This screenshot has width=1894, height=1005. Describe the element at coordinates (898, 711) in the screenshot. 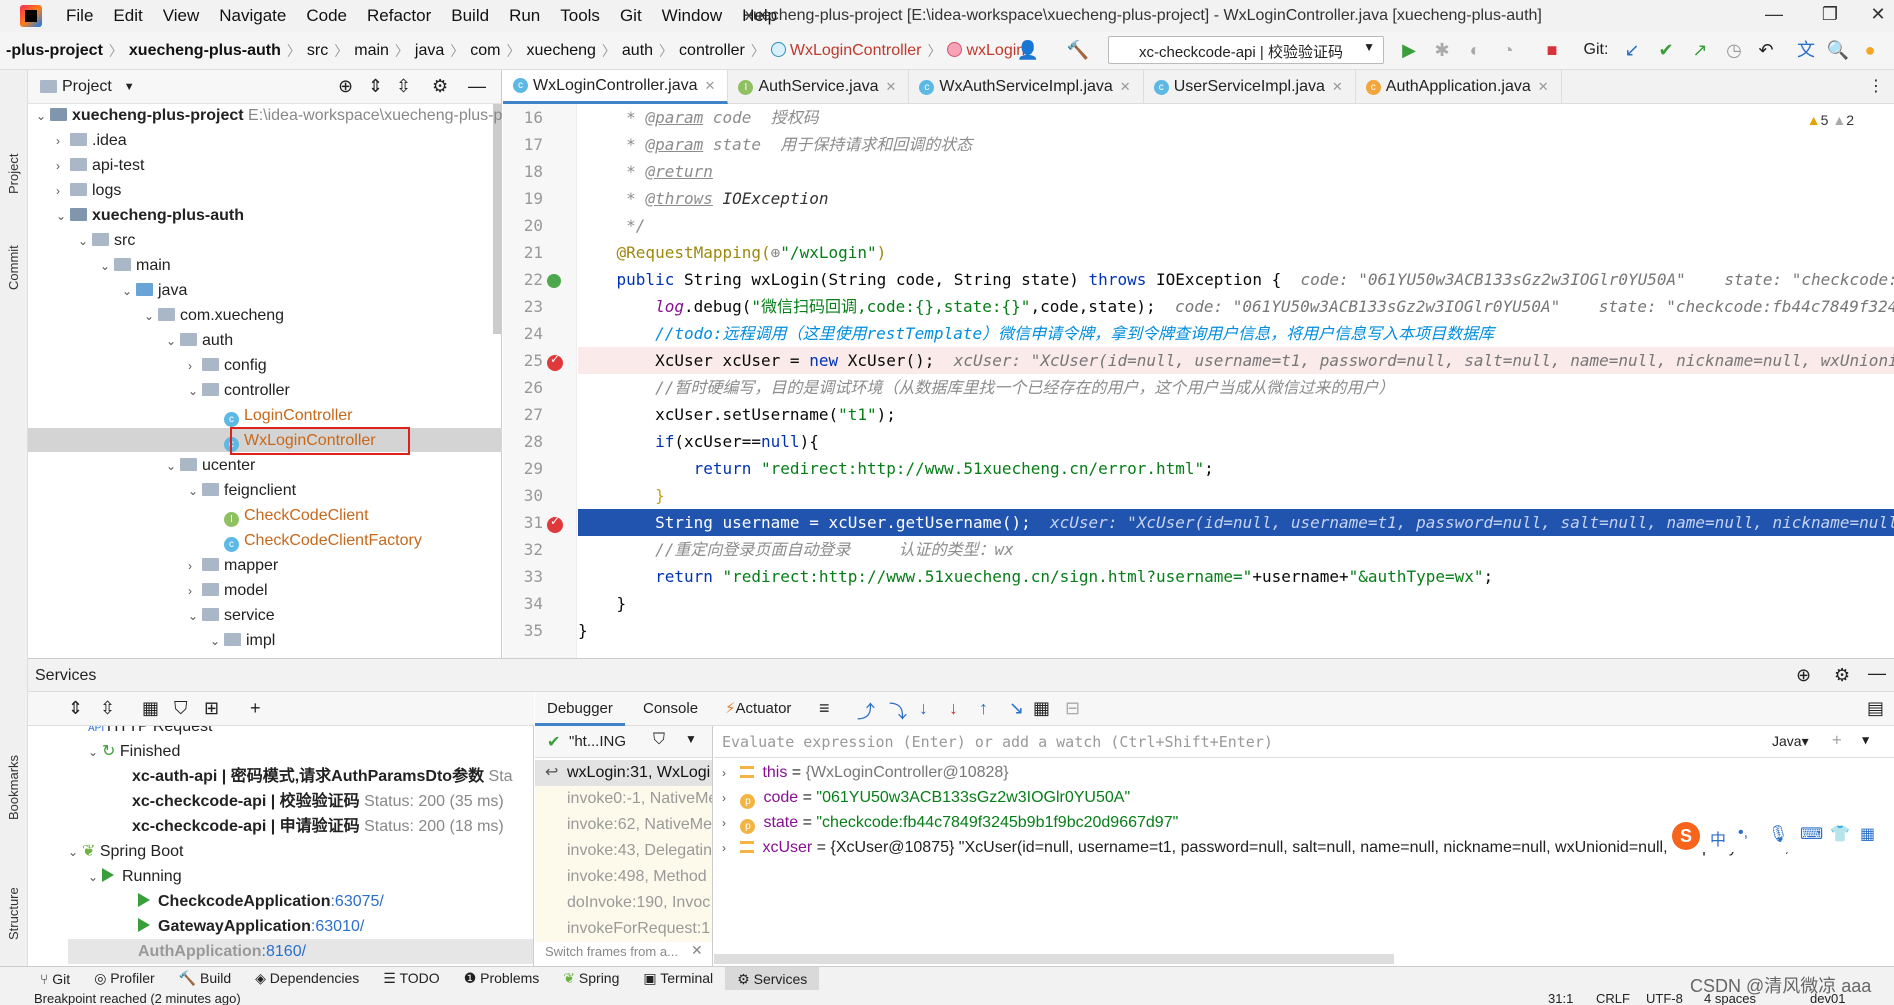

I see `step-over-icon: ⤵` at that location.